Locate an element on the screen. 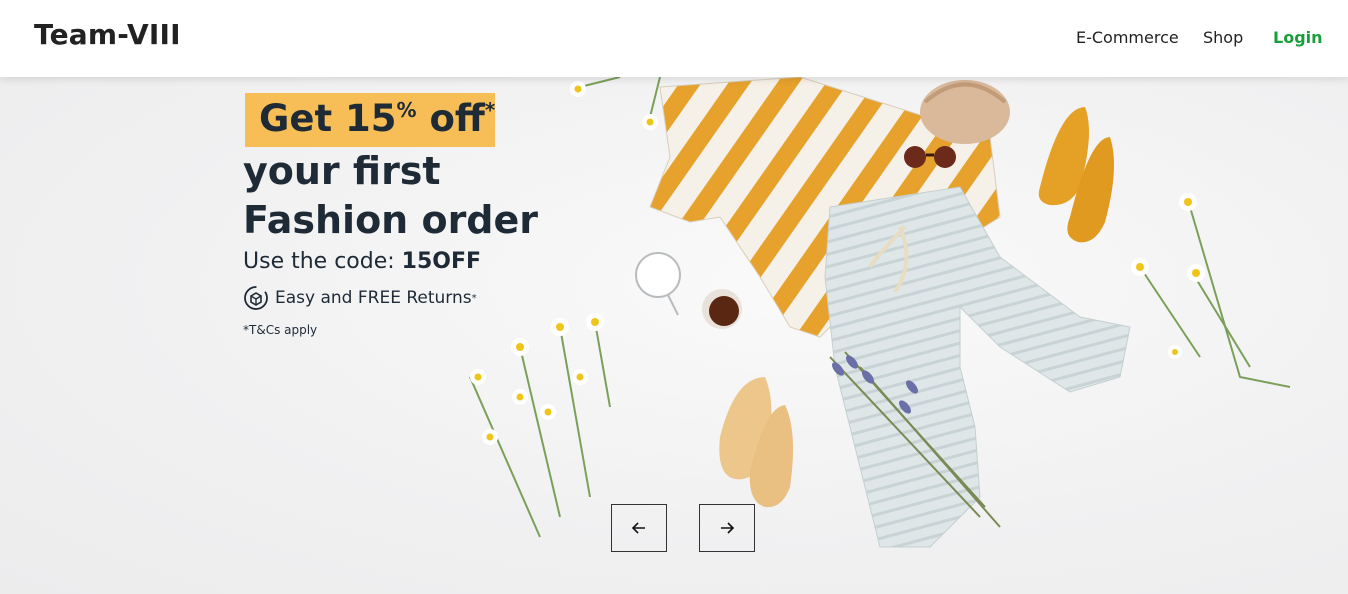 The width and height of the screenshot is (1348, 594). terms-note: *T&Cs apply is located at coordinates (280, 330).